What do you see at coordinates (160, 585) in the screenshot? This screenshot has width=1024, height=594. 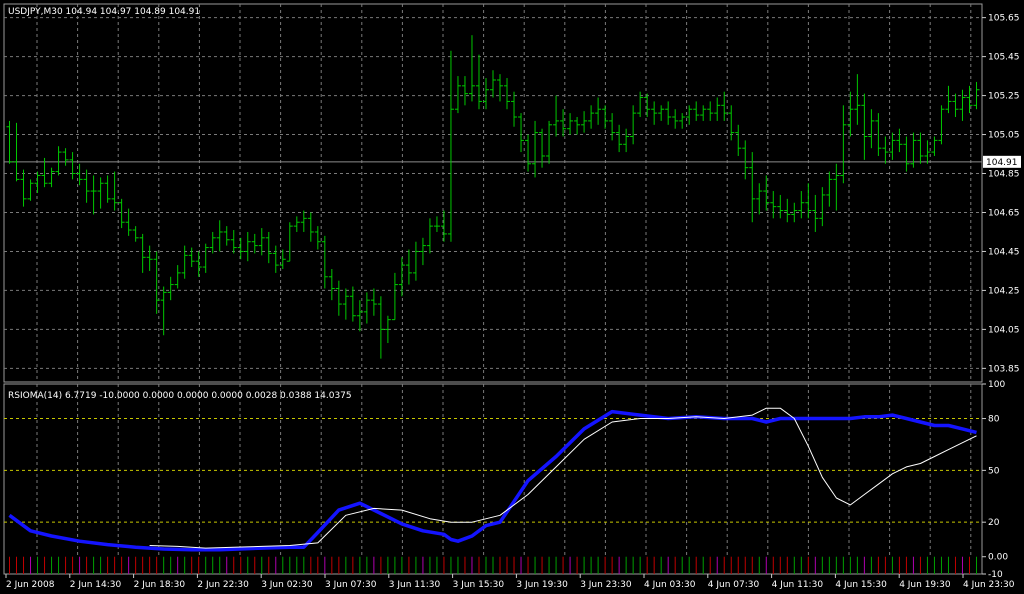 I see `time-tick-label: 2 Jun 18:30` at bounding box center [160, 585].